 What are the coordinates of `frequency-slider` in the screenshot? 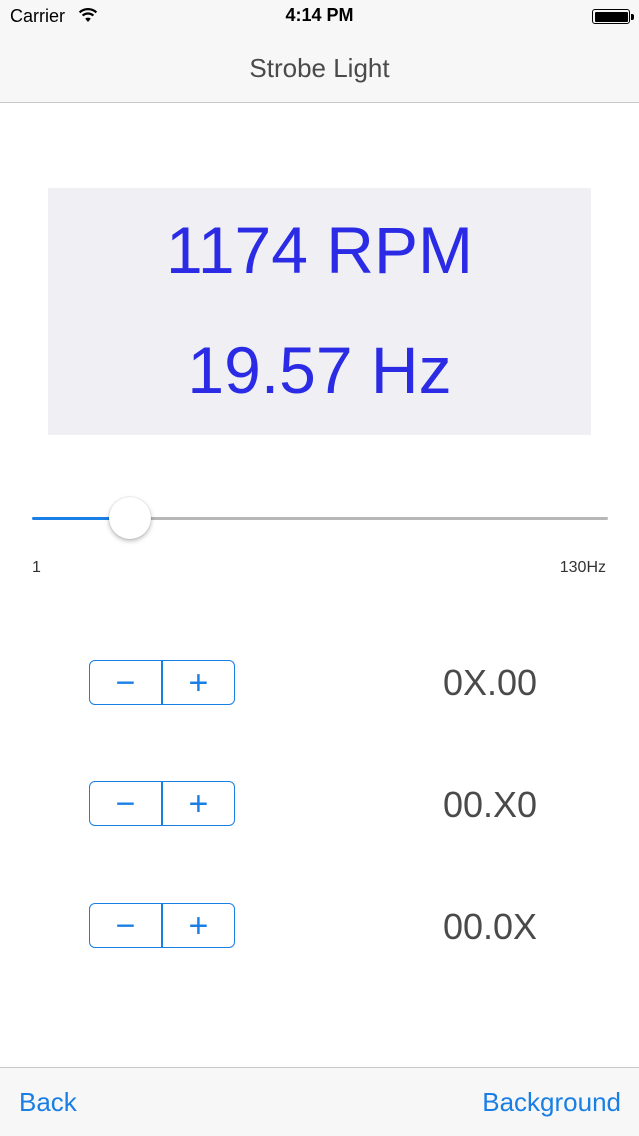 It's located at (320, 518).